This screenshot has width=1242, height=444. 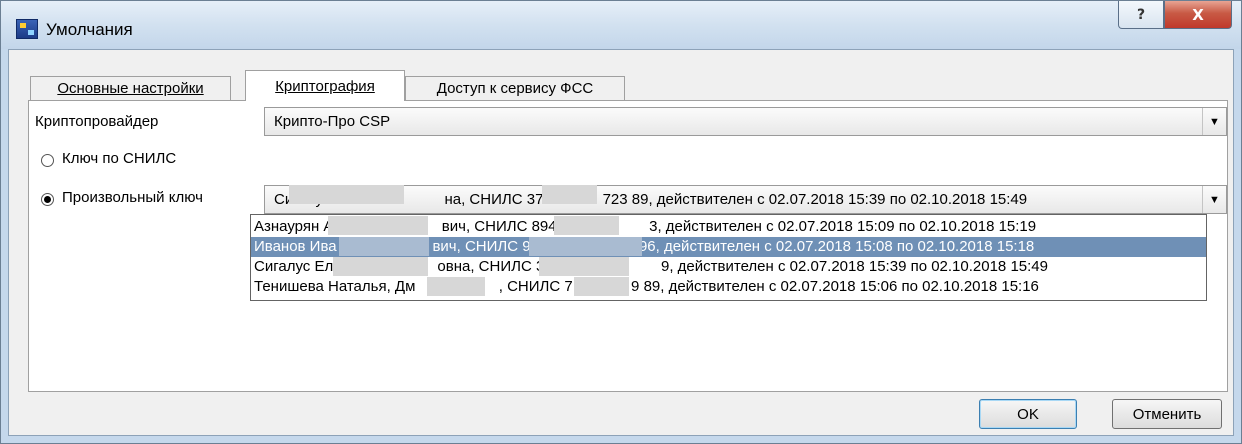 I want to click on app-icon, so click(x=27, y=29).